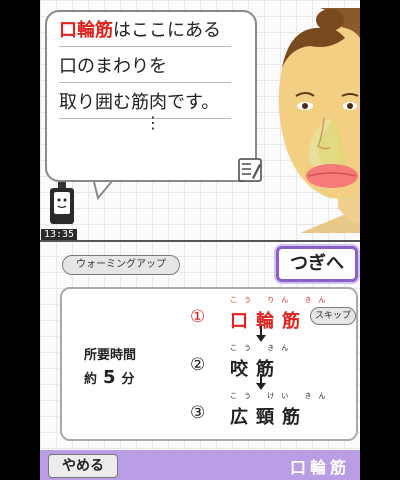 This screenshot has height=480, width=400. Describe the element at coordinates (200, 465) in the screenshot. I see `bottom-bar: やめる 口輪筋` at that location.